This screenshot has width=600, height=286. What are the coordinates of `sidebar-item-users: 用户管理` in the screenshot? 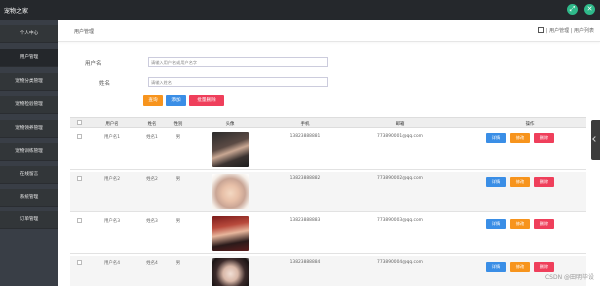 It's located at (29, 58).